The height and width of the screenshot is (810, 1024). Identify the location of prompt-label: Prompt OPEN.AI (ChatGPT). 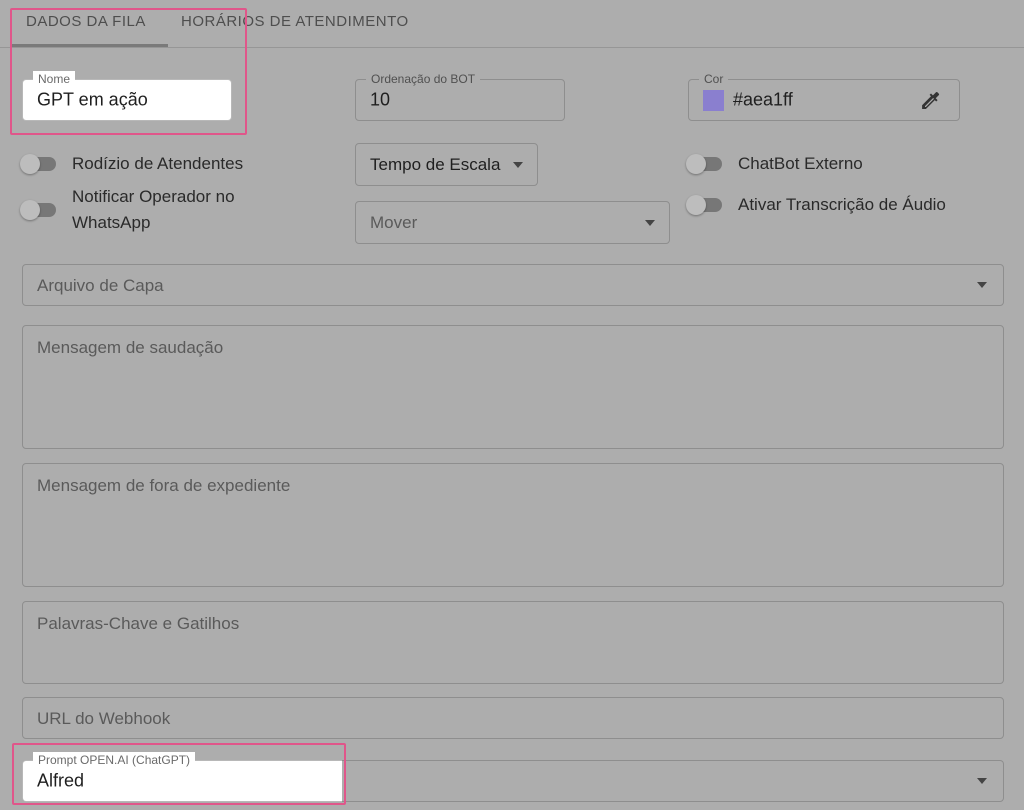
(114, 760).